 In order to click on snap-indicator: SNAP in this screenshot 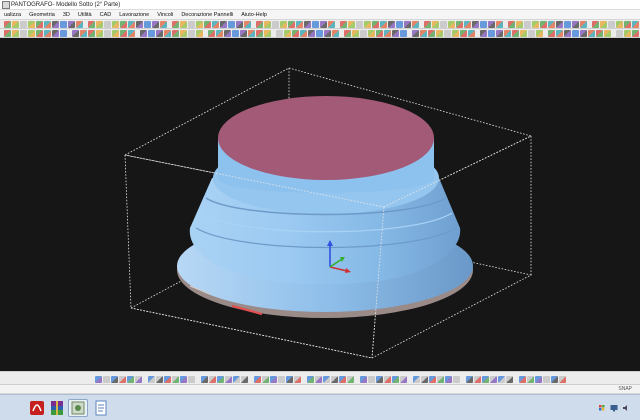, I will do `click(625, 389)`.